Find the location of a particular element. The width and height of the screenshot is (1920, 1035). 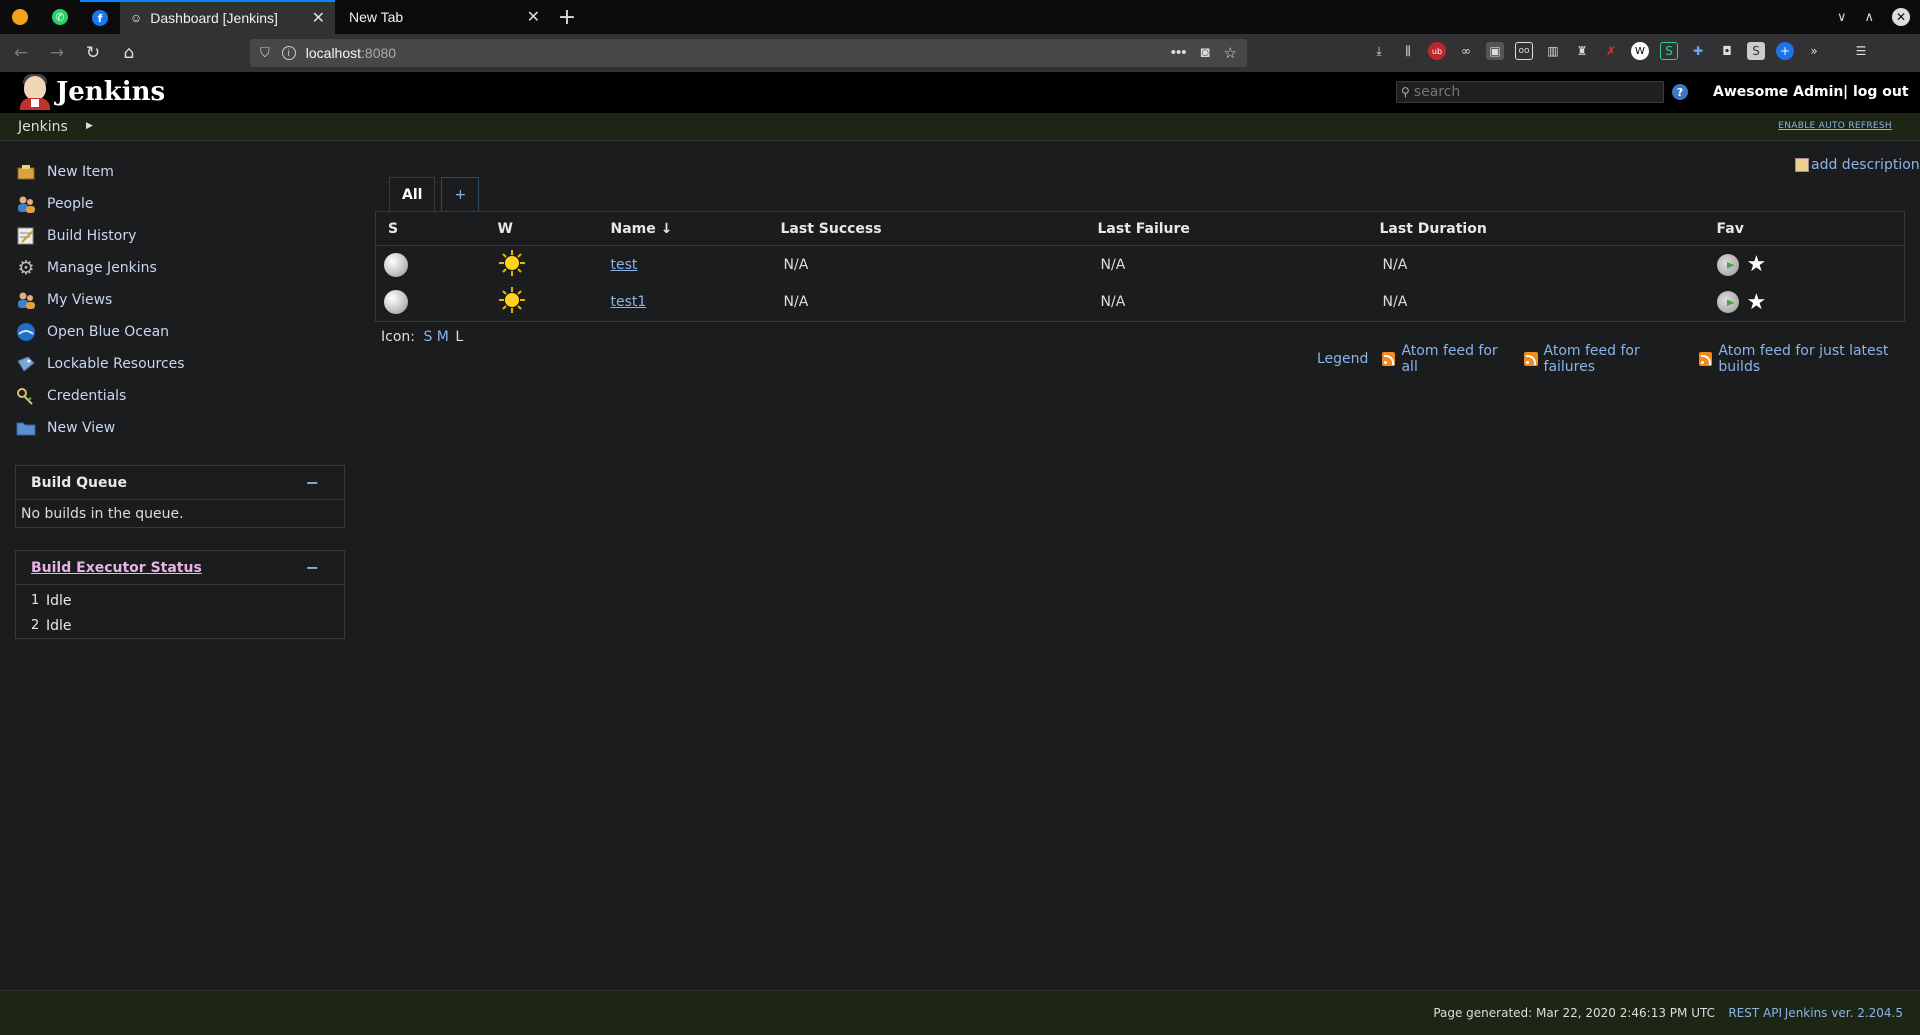

url-bar: ⛉ i localhost:8080 ••• ◙ ☆ is located at coordinates (748, 53).